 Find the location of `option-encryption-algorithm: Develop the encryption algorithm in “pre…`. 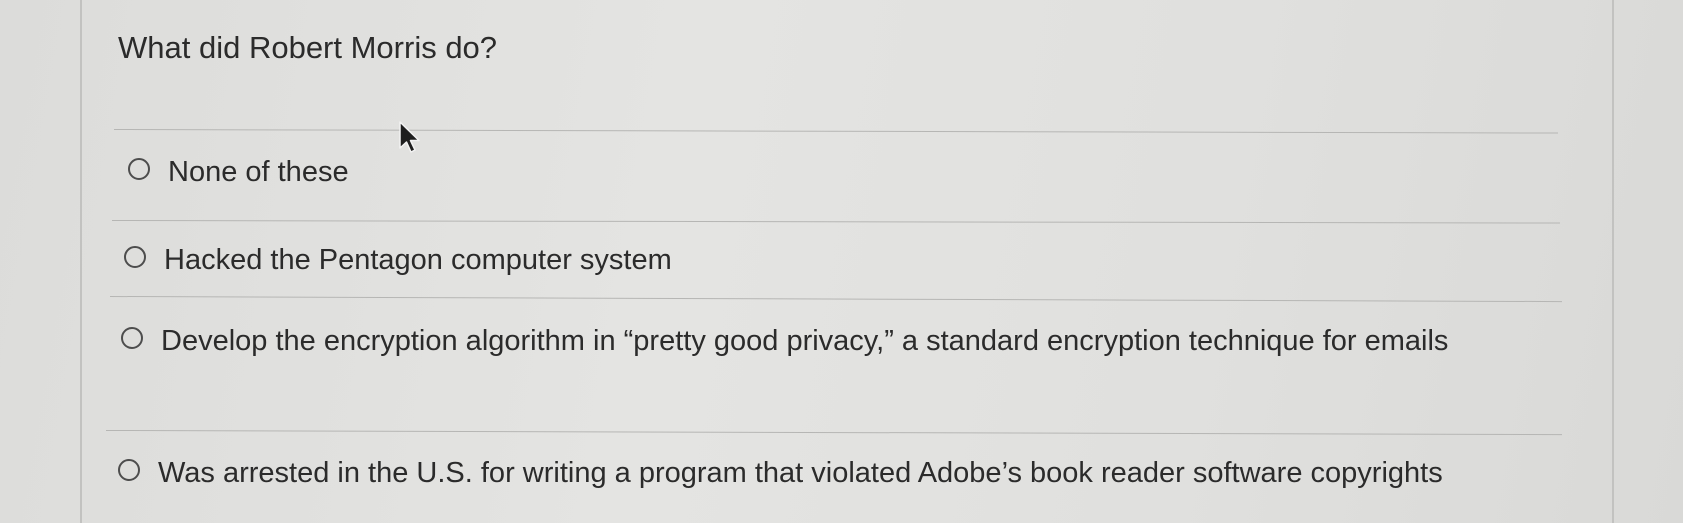

option-encryption-algorithm: Develop the encryption algorithm in “pre… is located at coordinates (811, 341).